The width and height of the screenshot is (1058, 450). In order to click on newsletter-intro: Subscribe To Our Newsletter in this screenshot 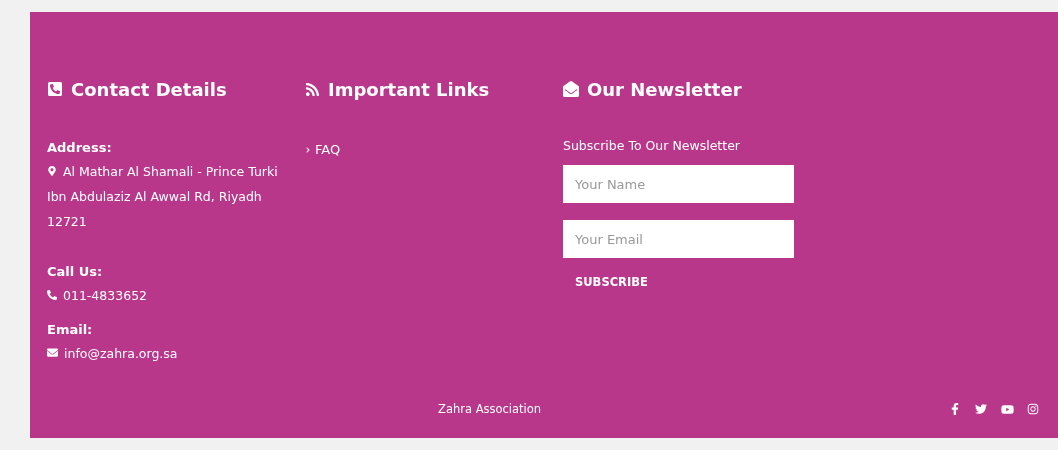, I will do `click(652, 145)`.